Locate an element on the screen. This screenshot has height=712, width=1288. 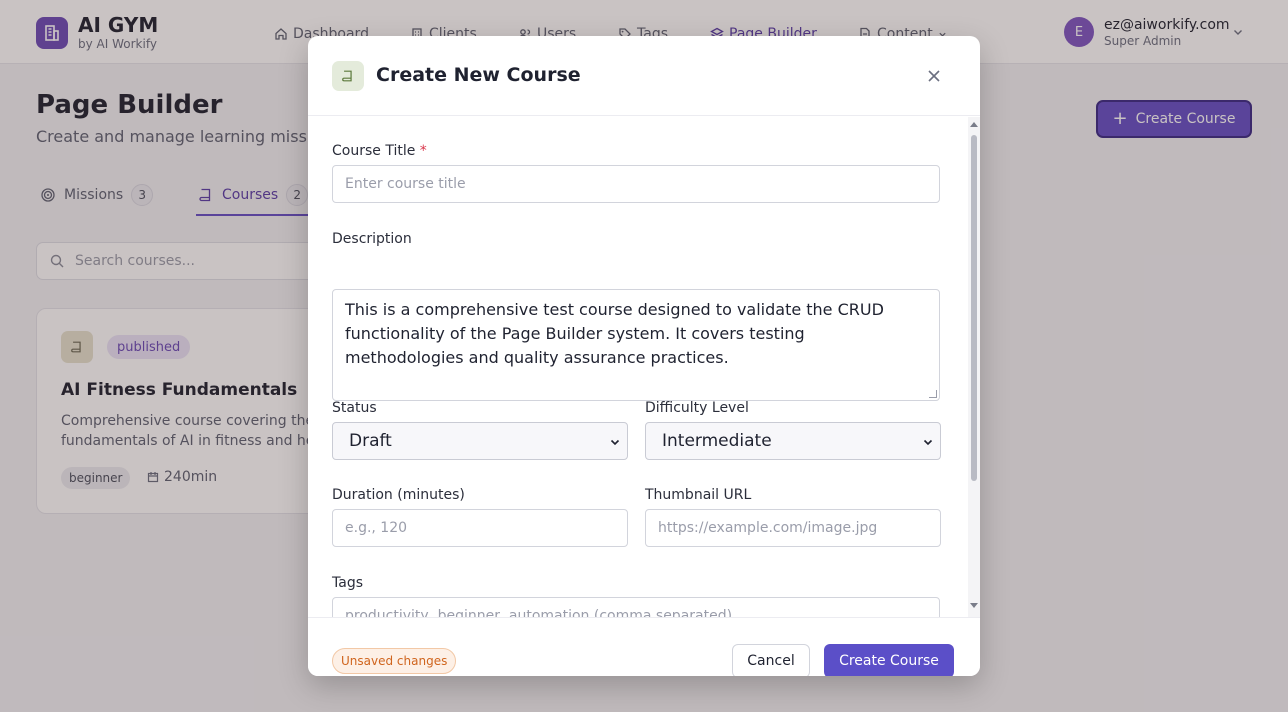
scroll-down-icon is located at coordinates (974, 606).